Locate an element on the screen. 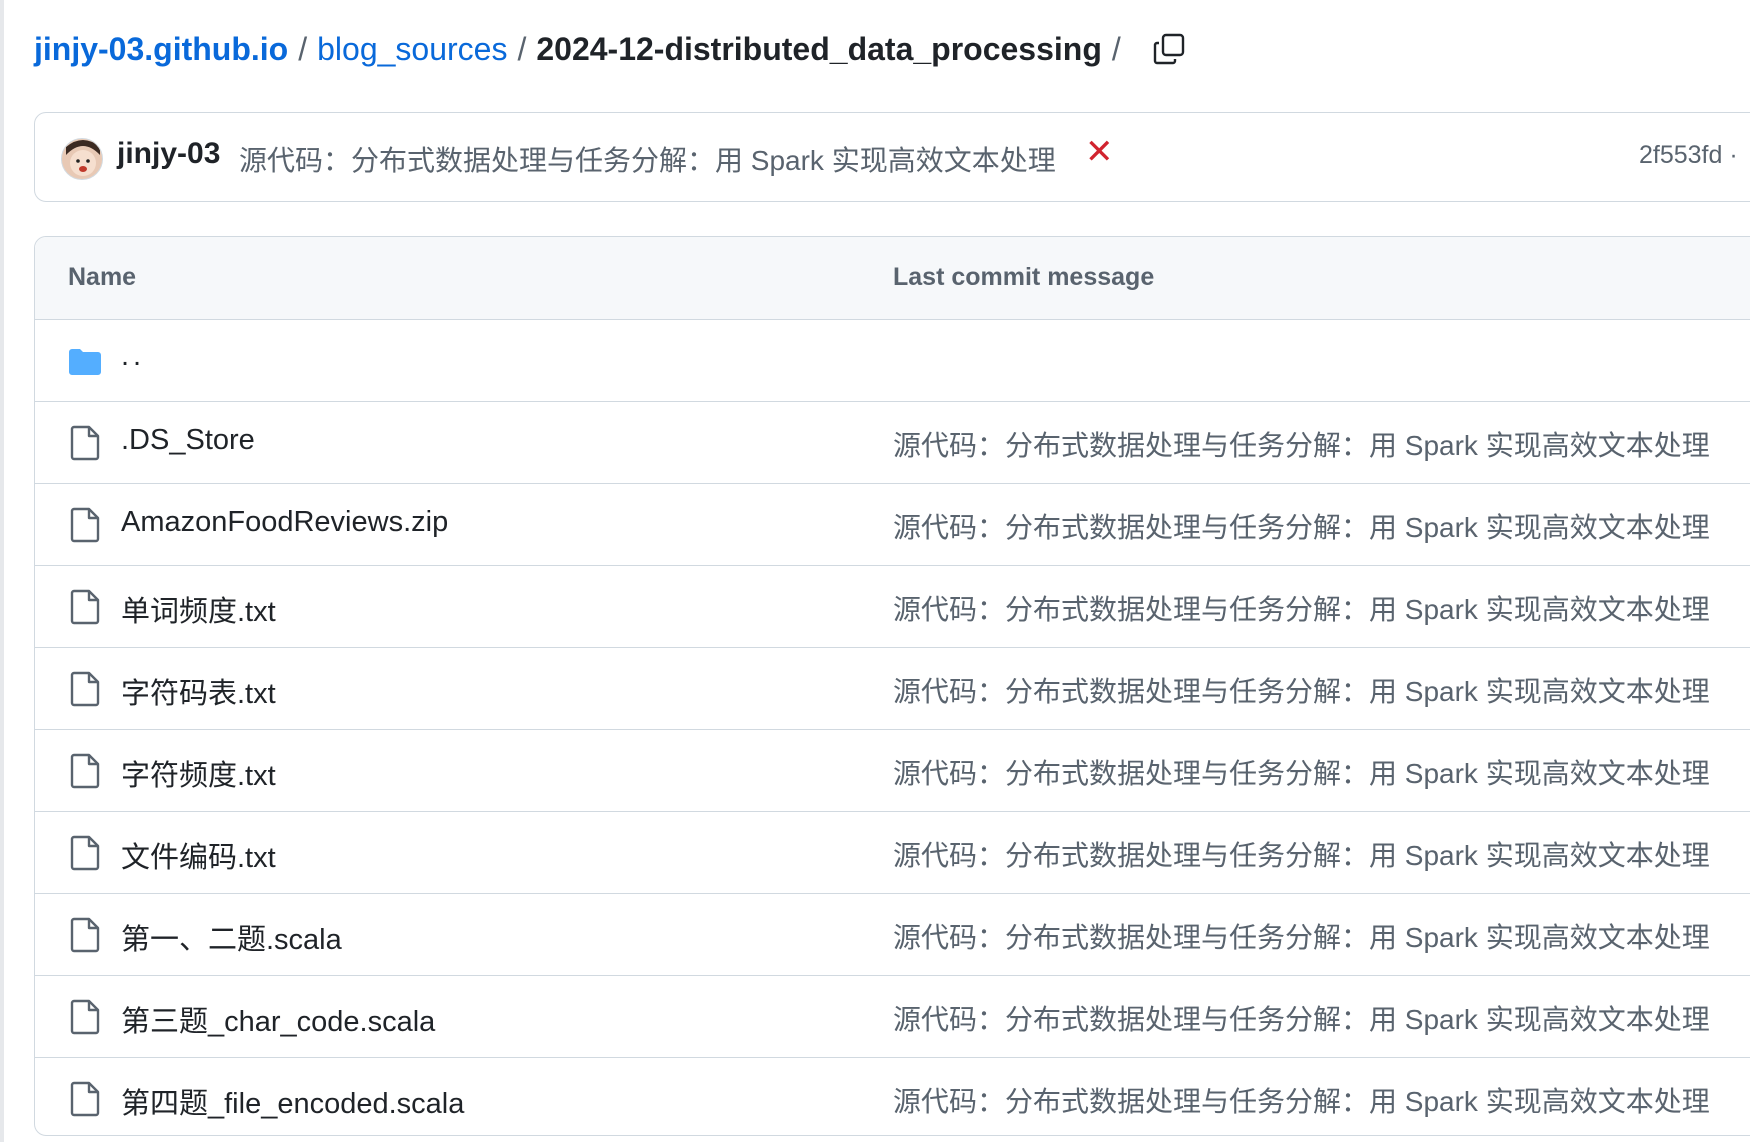 The image size is (1750, 1142). copy-icon is located at coordinates (1168, 49).